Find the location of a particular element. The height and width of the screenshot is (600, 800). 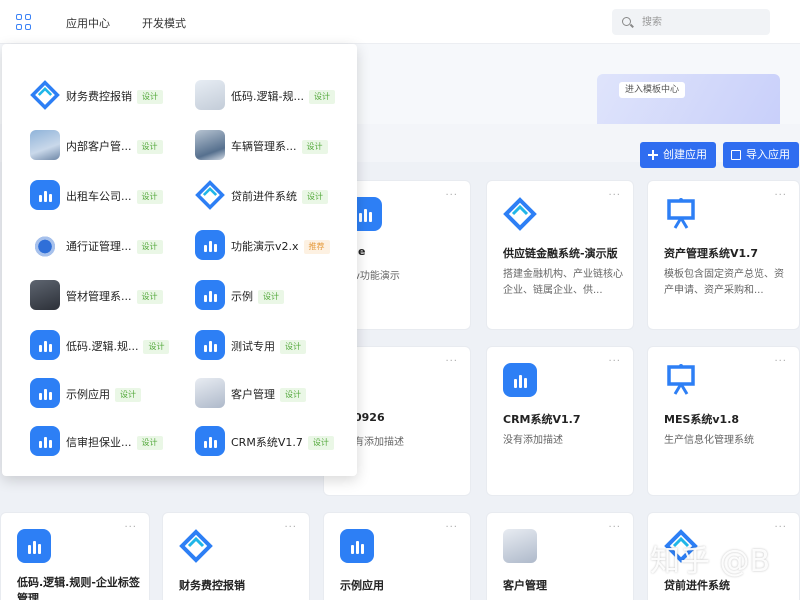

top-bar: 应用中心 开发模式 is located at coordinates (400, 22).